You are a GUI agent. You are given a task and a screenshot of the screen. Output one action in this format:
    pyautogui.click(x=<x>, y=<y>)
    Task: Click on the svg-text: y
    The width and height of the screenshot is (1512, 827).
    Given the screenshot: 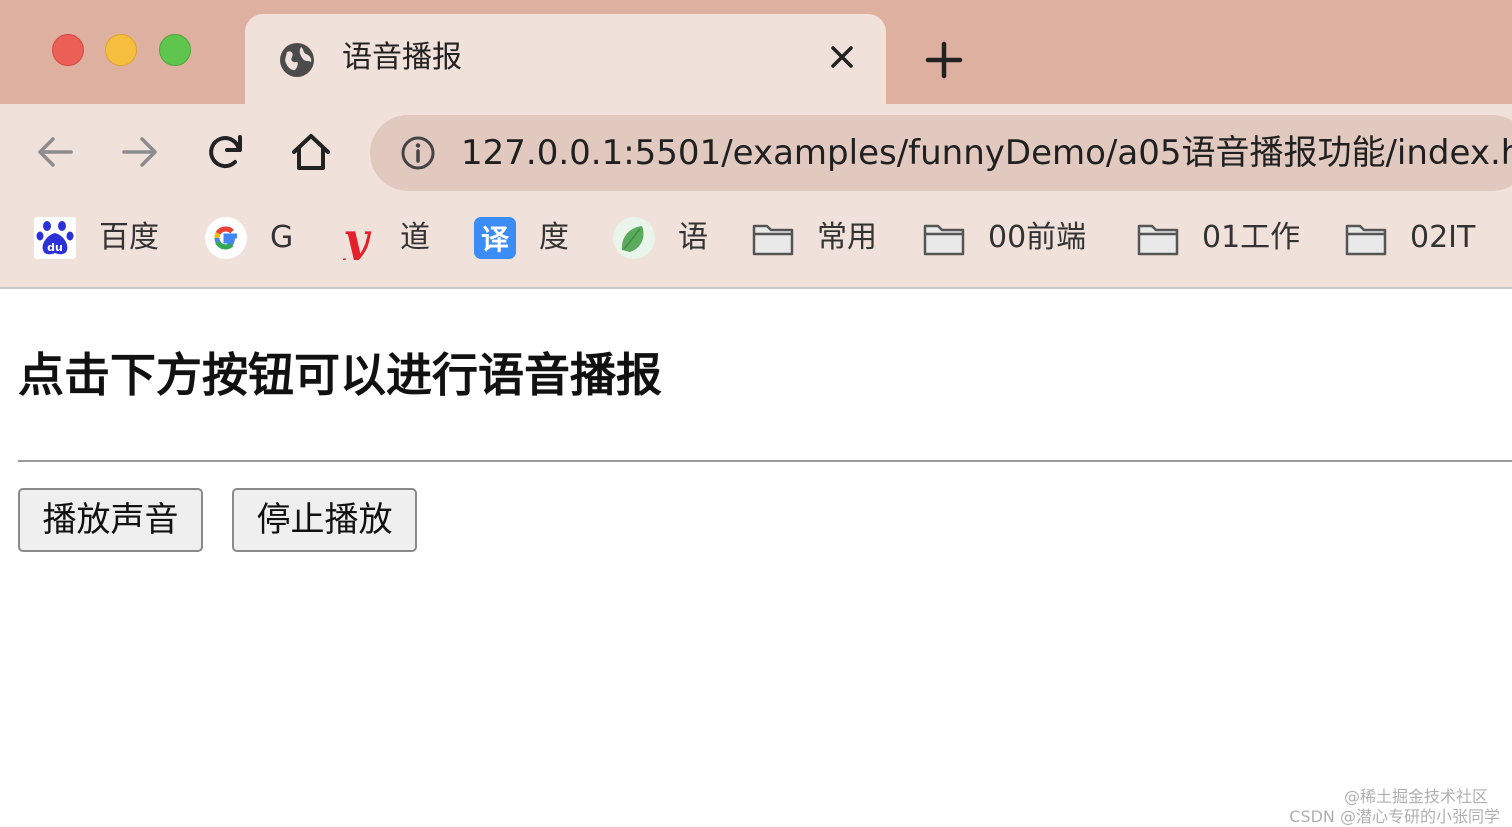 What is the action you would take?
    pyautogui.click(x=357, y=238)
    